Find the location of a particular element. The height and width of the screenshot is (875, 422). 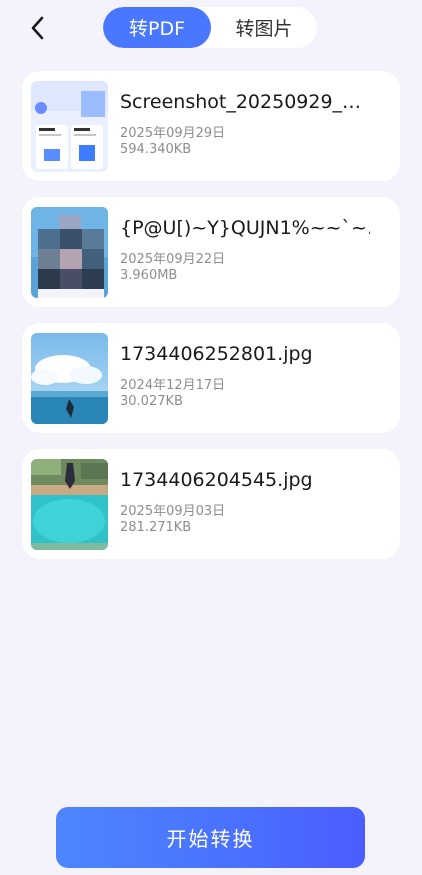

file-card: 1734406252801.jpg 2024年12月17日 30.027KB is located at coordinates (211, 378).